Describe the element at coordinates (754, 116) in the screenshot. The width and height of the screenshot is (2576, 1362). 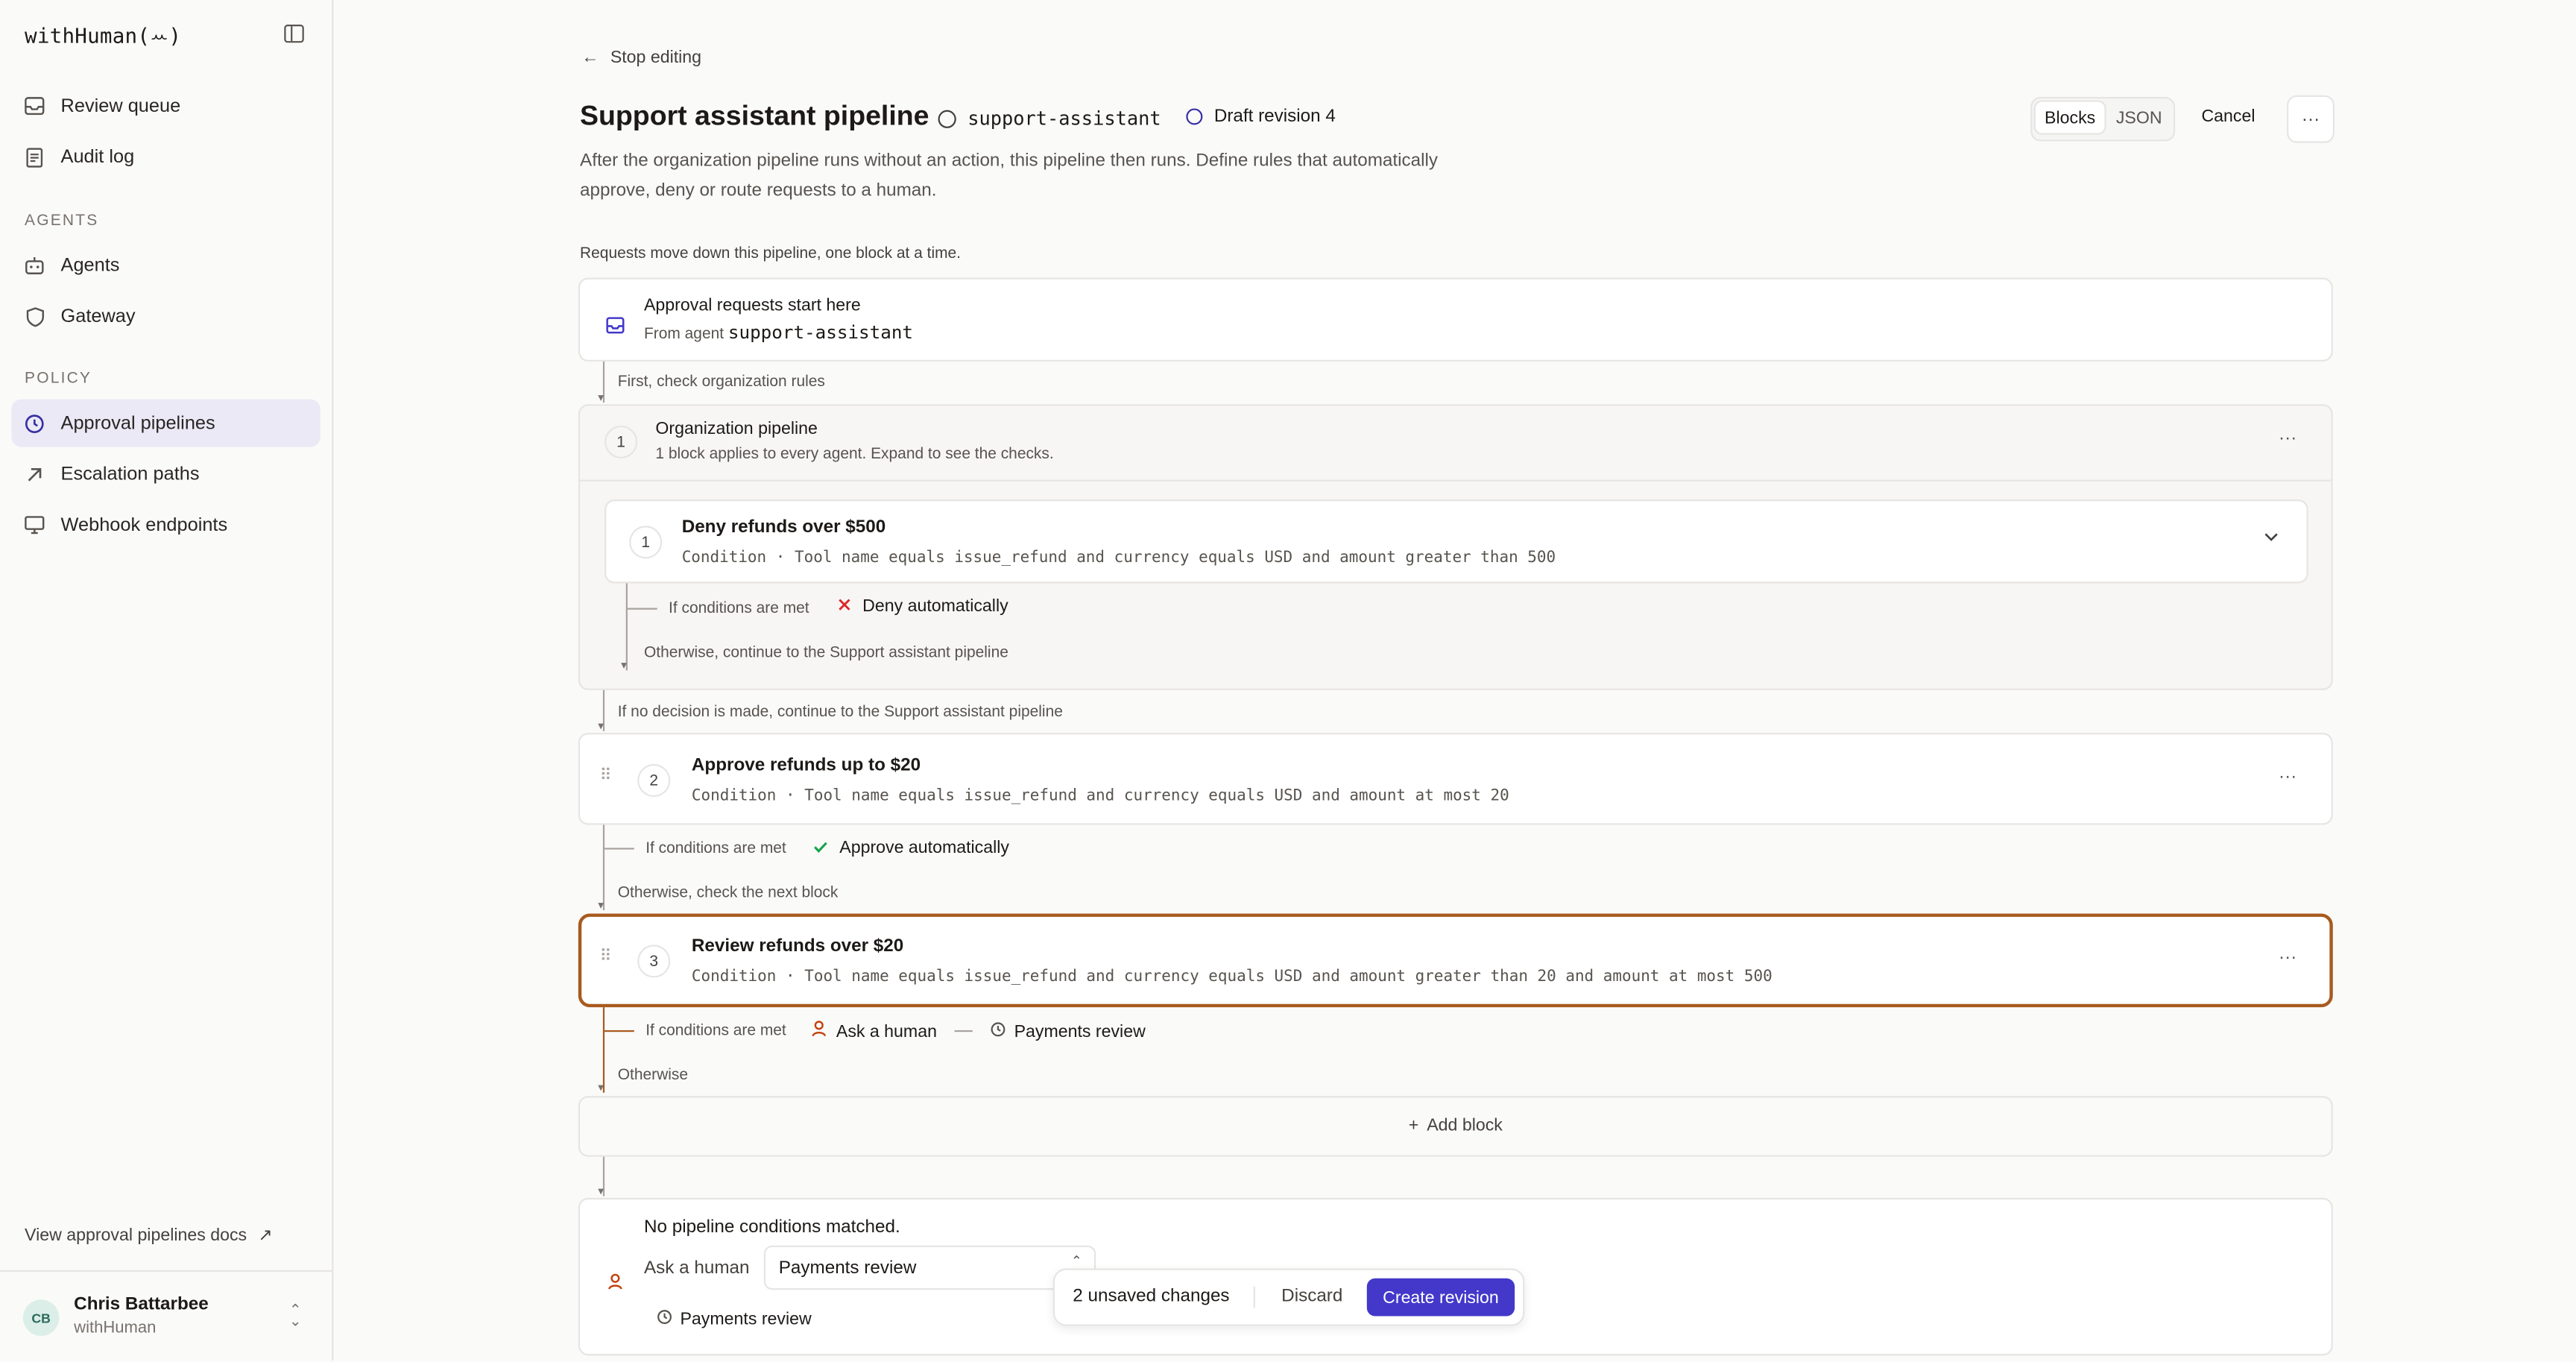
I see `page-title: Support assistant pipeline` at that location.